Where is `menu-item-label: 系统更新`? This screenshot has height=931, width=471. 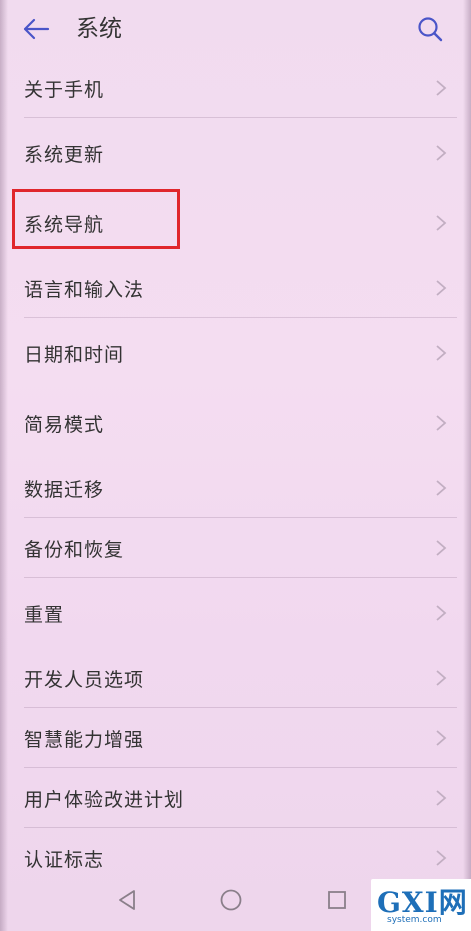
menu-item-label: 系统更新 is located at coordinates (64, 154).